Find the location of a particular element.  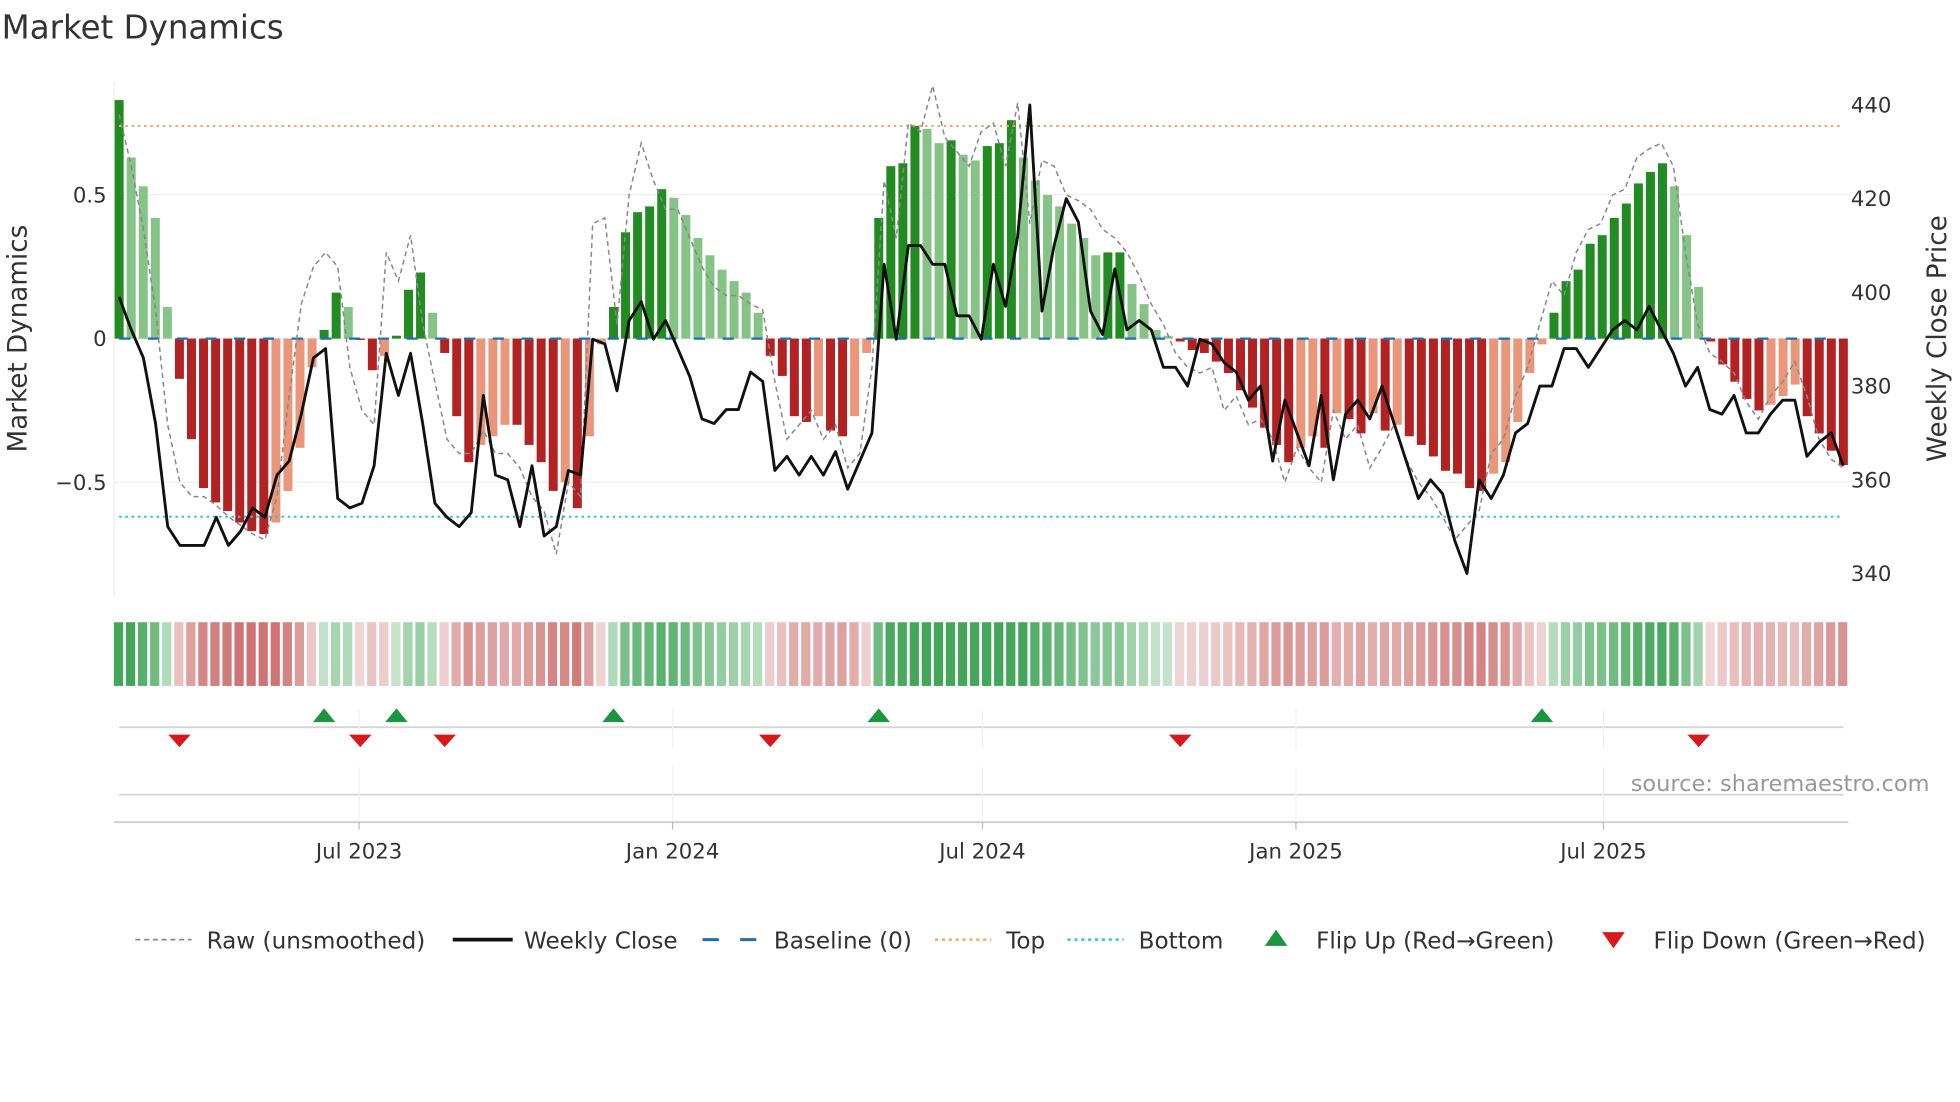

x-tick-label: Jan 2025 is located at coordinates (1295, 851).